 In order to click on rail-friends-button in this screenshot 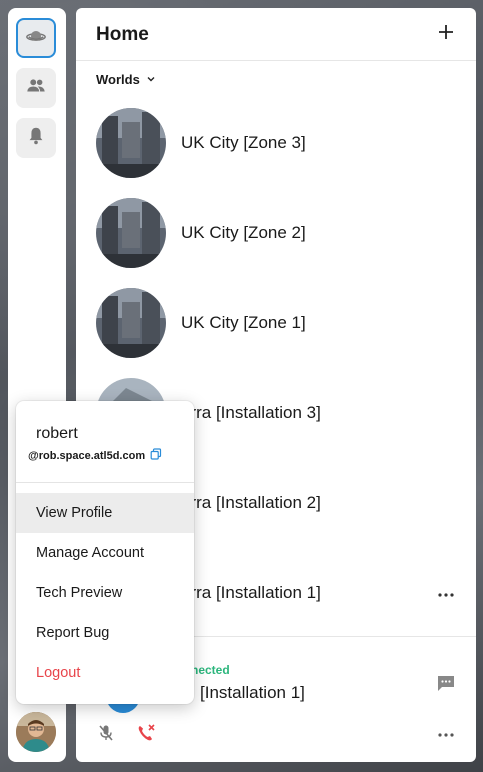, I will do `click(36, 88)`.